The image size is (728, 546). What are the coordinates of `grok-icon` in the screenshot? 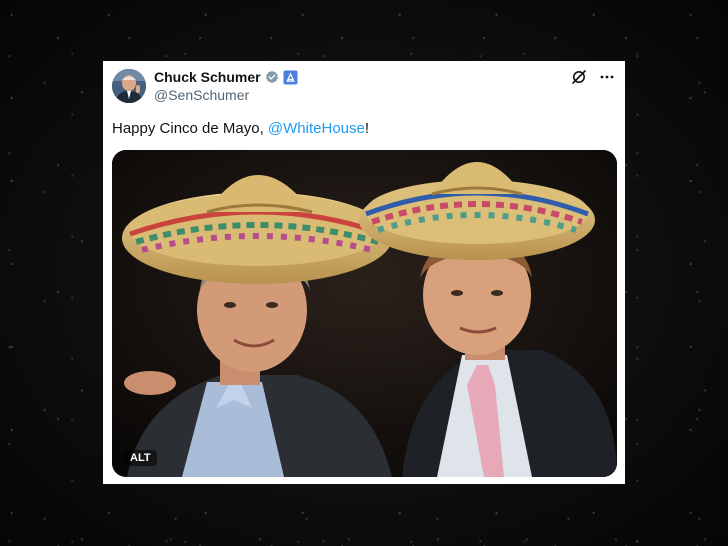 It's located at (579, 79).